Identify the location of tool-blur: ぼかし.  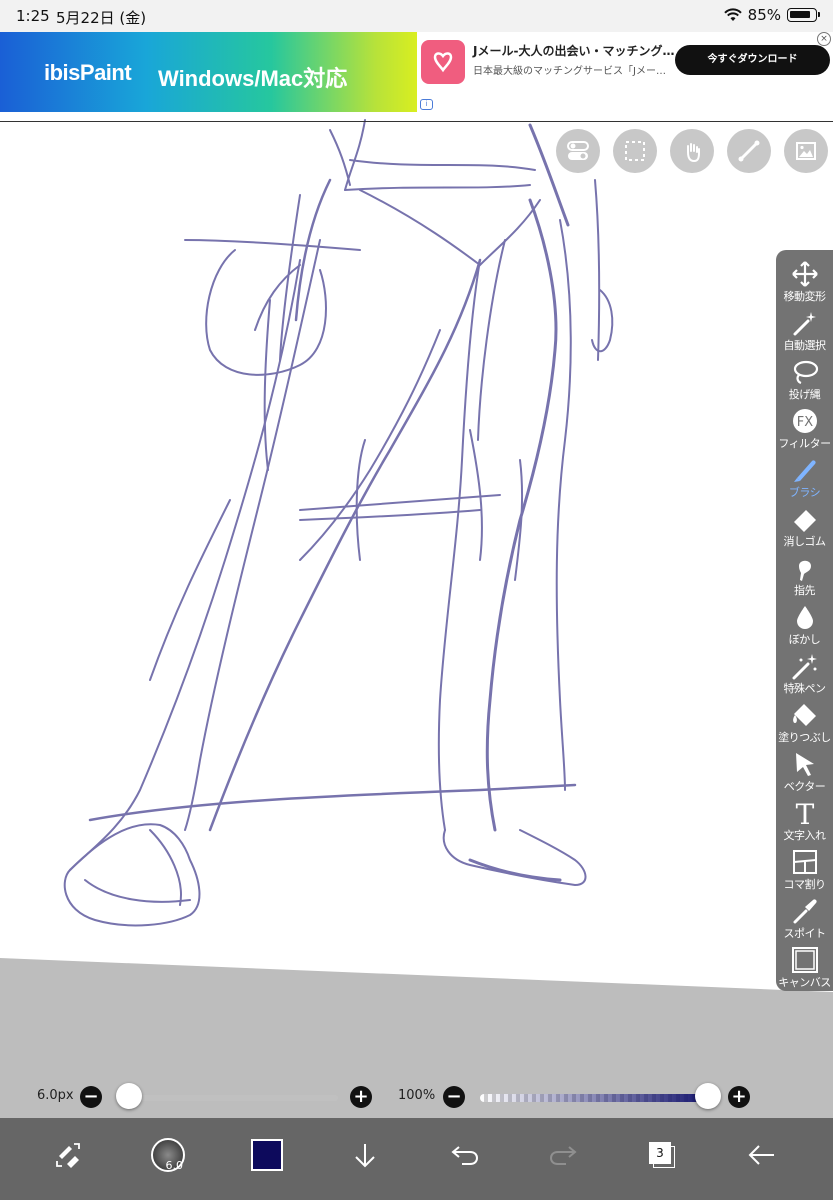
(804, 623).